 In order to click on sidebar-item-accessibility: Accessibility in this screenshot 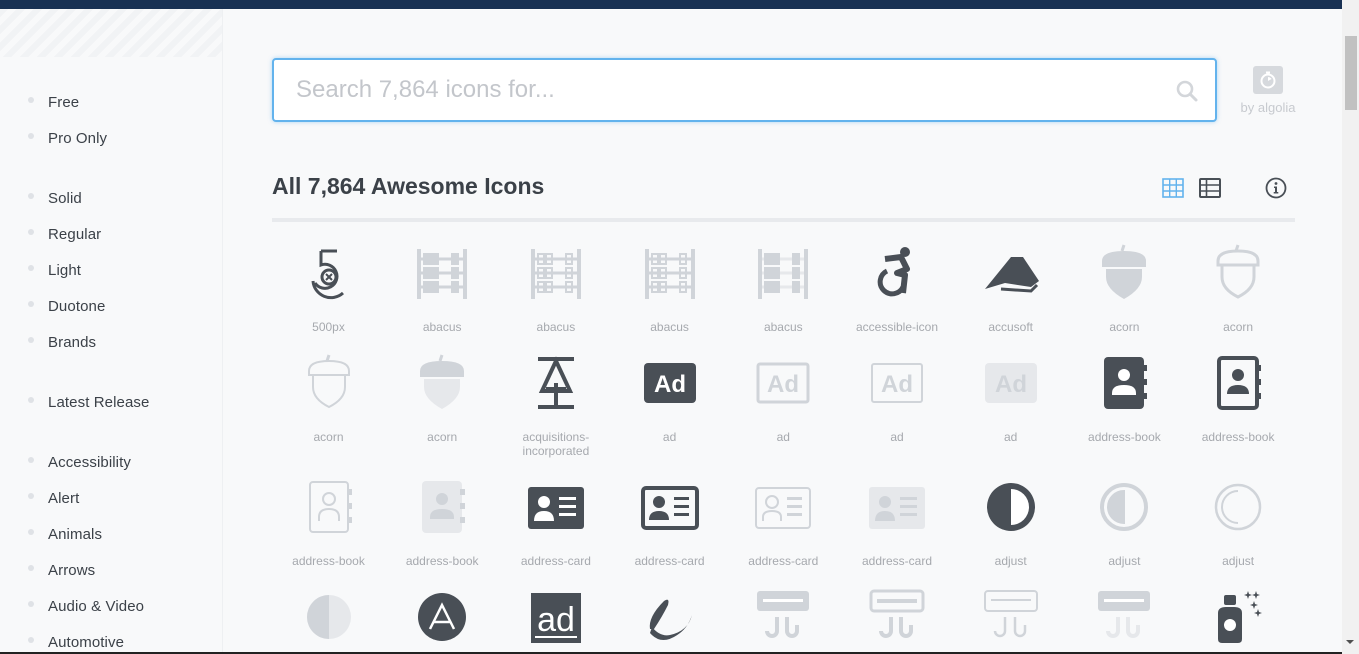, I will do `click(79, 462)`.